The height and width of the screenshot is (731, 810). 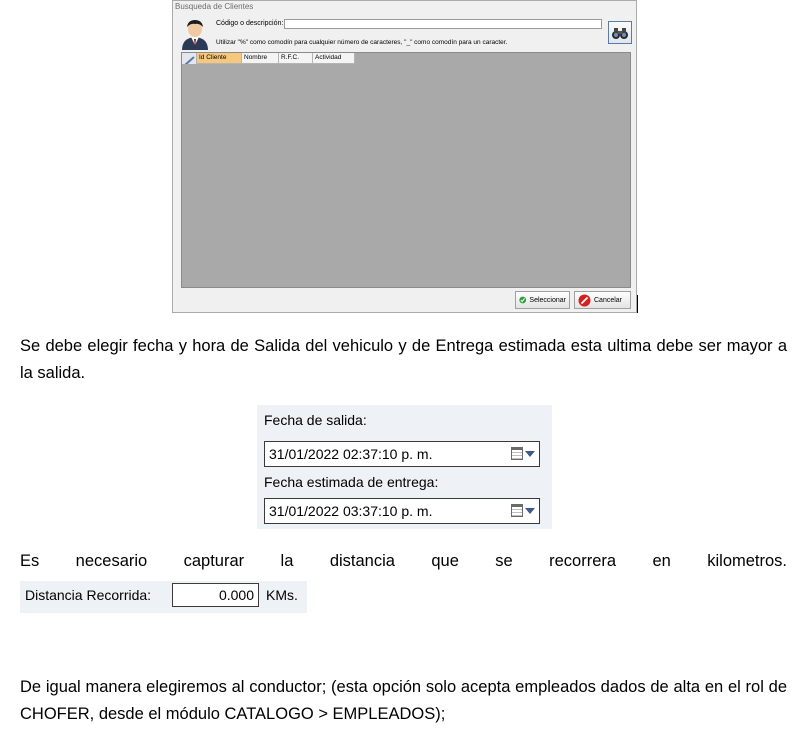 What do you see at coordinates (351, 482) in the screenshot?
I see `delivery-date-label: Fecha estimada de entrega:` at bounding box center [351, 482].